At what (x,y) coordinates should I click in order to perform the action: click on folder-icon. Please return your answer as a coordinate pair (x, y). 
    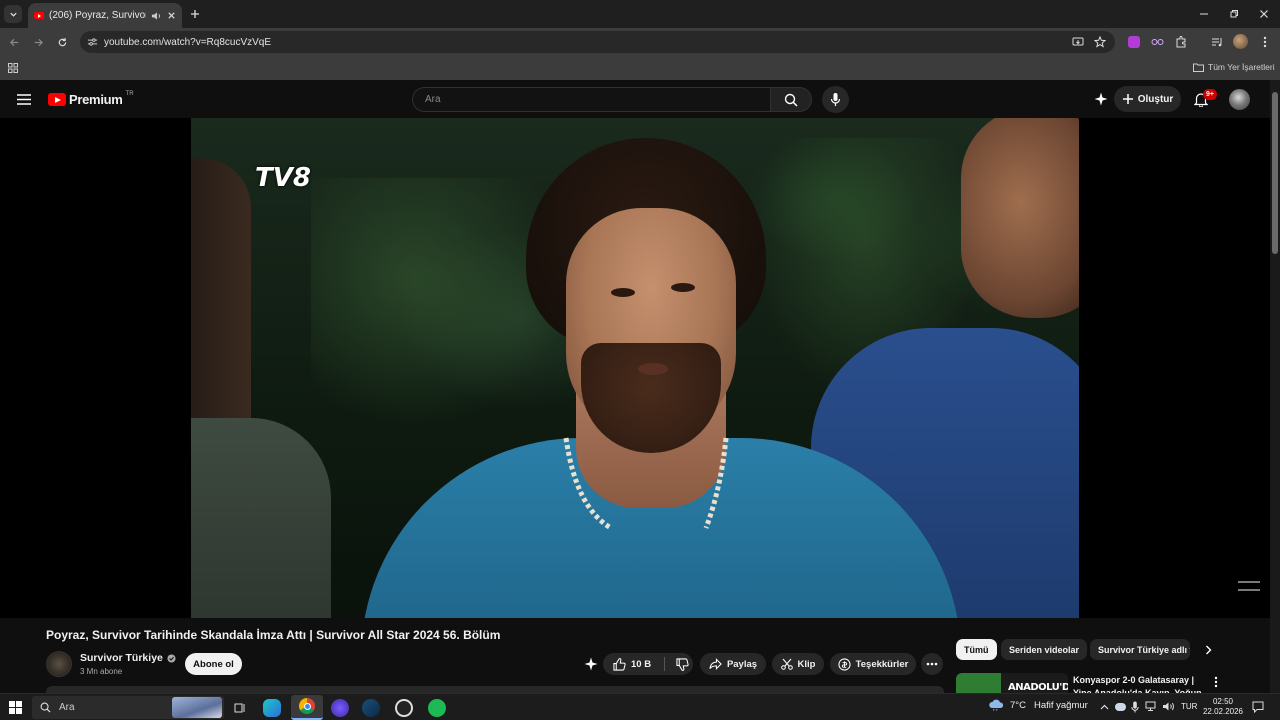
    Looking at the image, I should click on (1198, 67).